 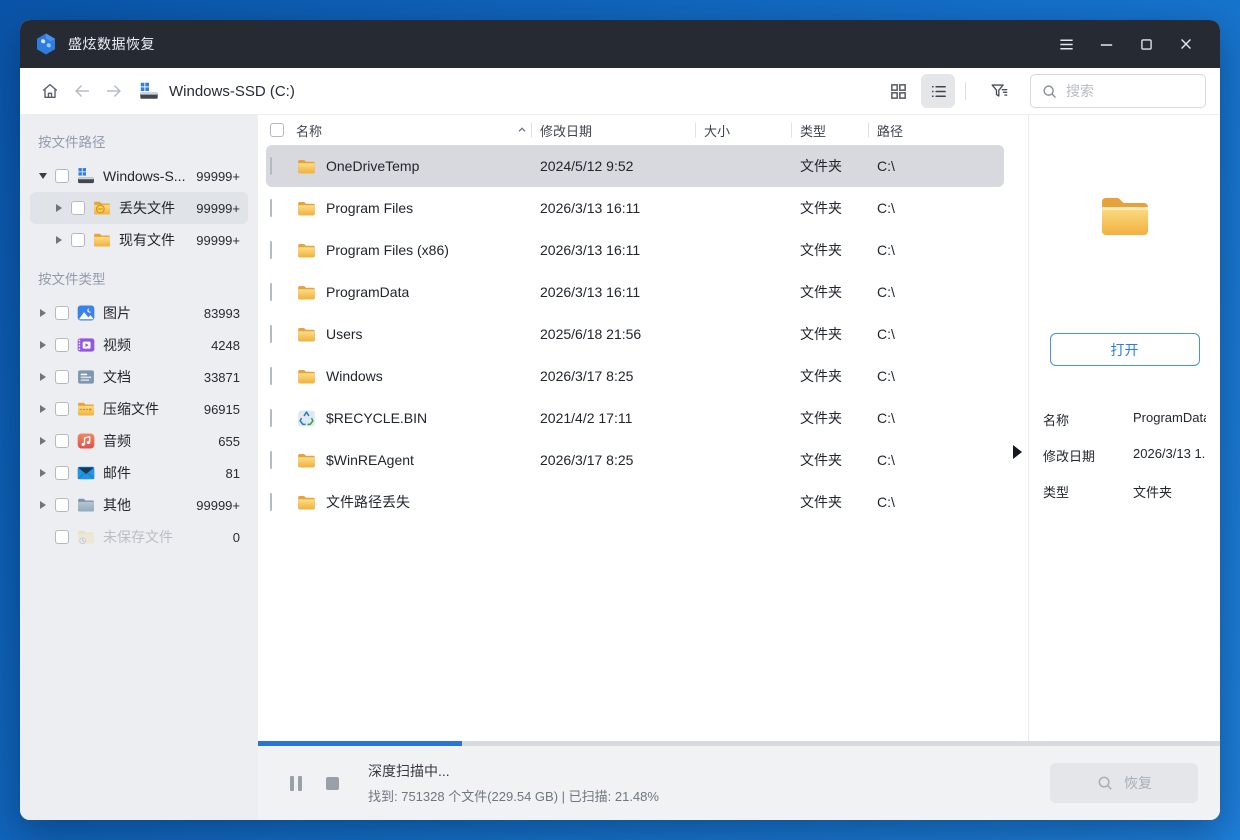 What do you see at coordinates (1056, 492) in the screenshot?
I see `detail-label: 类型` at bounding box center [1056, 492].